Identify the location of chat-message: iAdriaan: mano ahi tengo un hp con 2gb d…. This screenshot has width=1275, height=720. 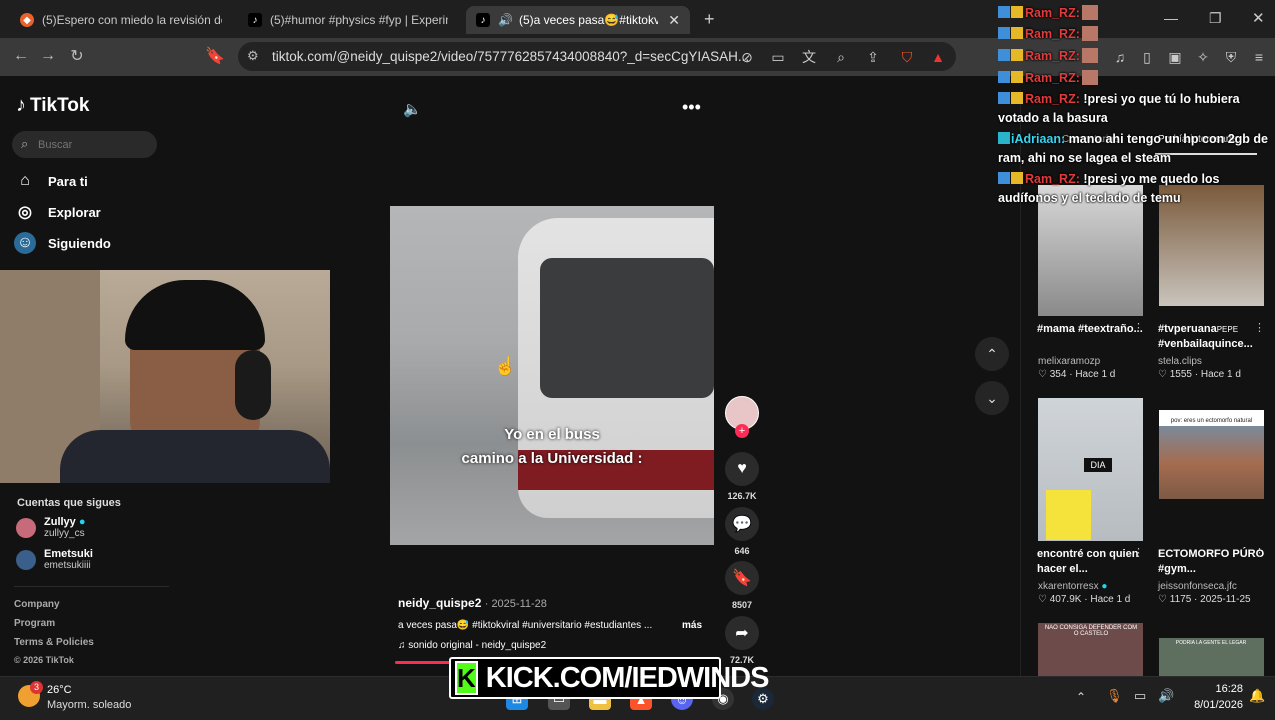
(1133, 149).